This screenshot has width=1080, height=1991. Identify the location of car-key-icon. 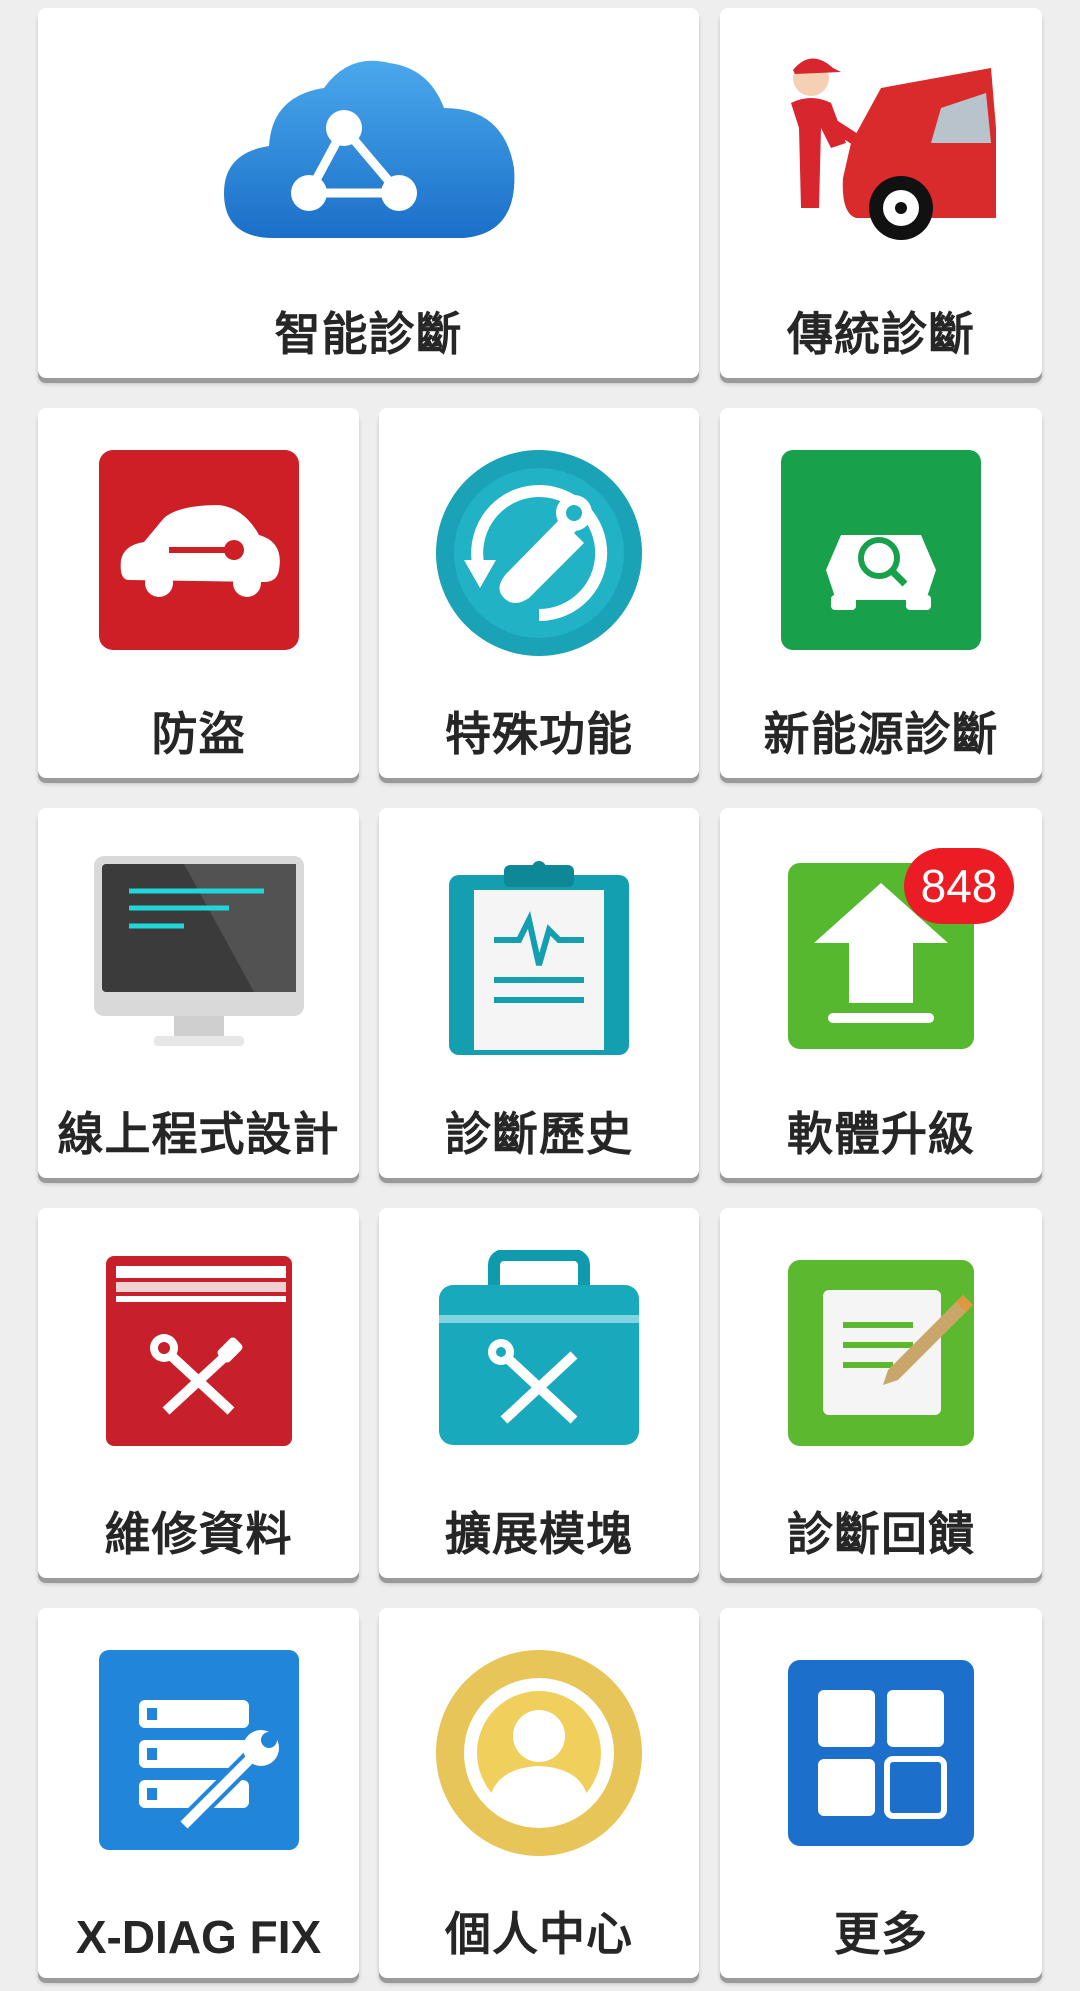
(198, 550).